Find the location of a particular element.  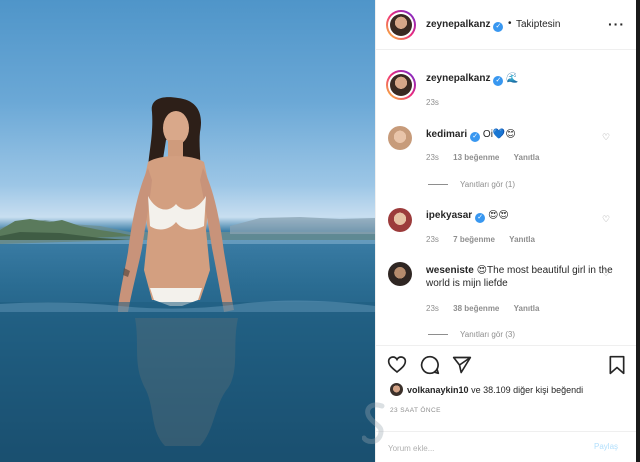

caption-author-name: zeynepalkanz is located at coordinates (458, 78).